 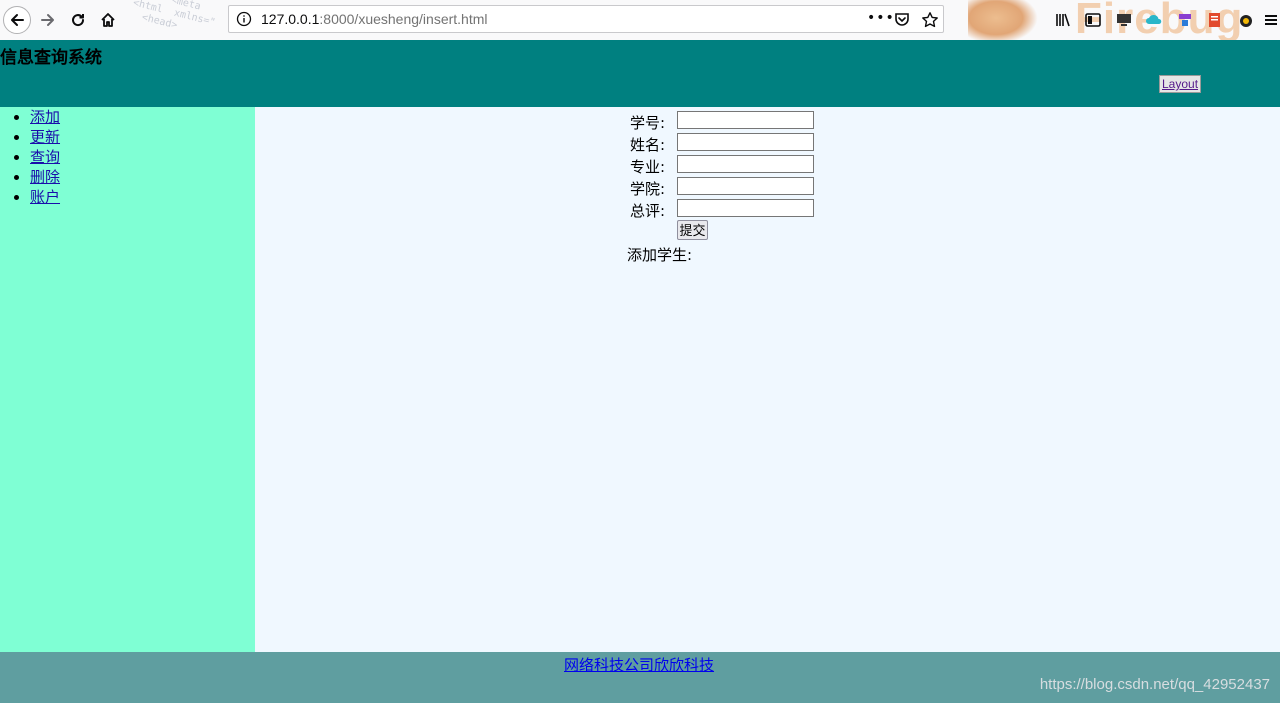 I want to click on library-icon, so click(x=1063, y=20).